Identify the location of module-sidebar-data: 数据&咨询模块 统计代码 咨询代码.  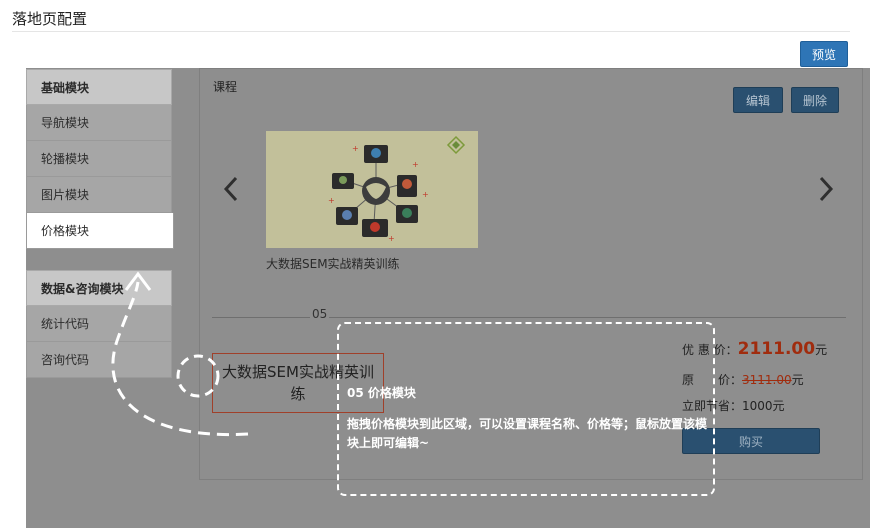
(99, 324).